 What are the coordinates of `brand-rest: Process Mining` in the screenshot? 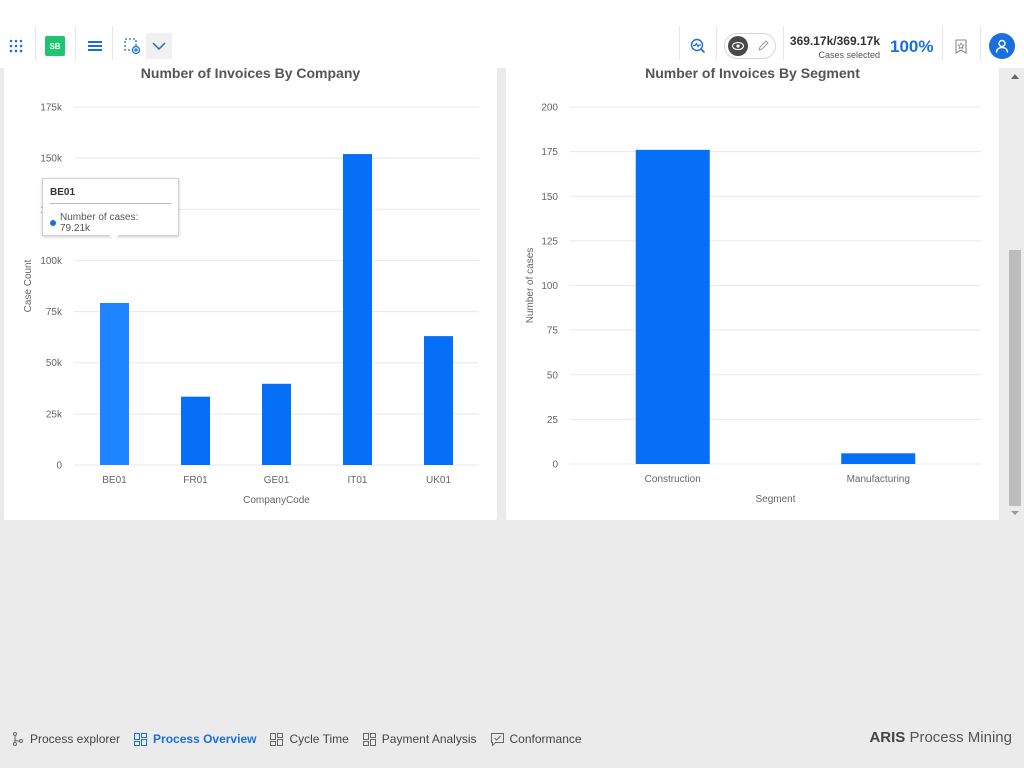 It's located at (958, 737).